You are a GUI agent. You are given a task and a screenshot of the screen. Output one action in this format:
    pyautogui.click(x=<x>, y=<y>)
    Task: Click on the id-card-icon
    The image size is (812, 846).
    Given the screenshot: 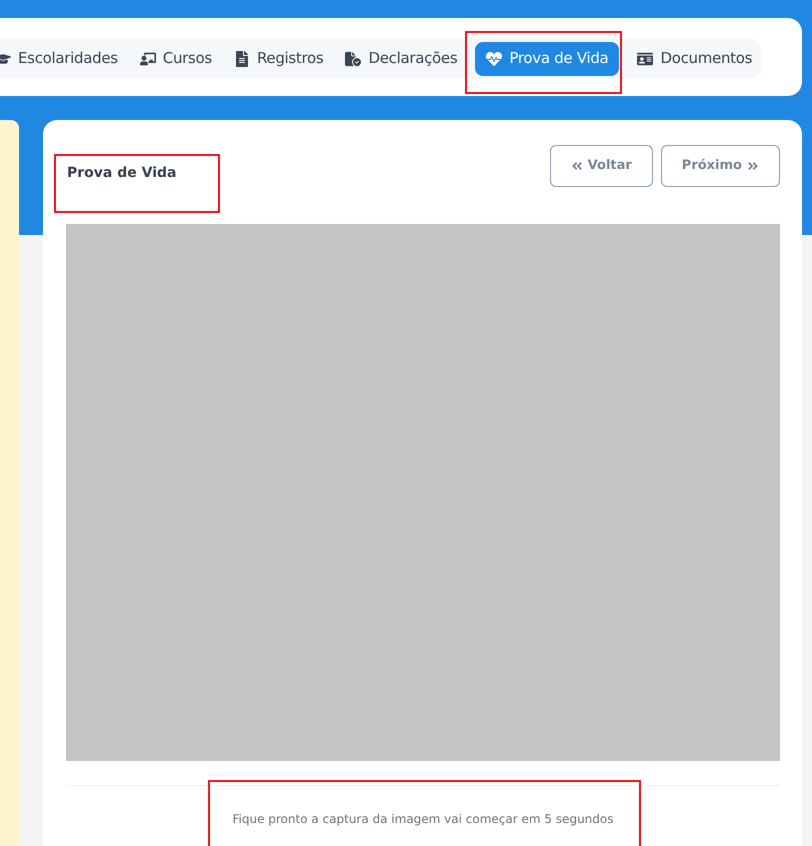 What is the action you would take?
    pyautogui.click(x=645, y=58)
    